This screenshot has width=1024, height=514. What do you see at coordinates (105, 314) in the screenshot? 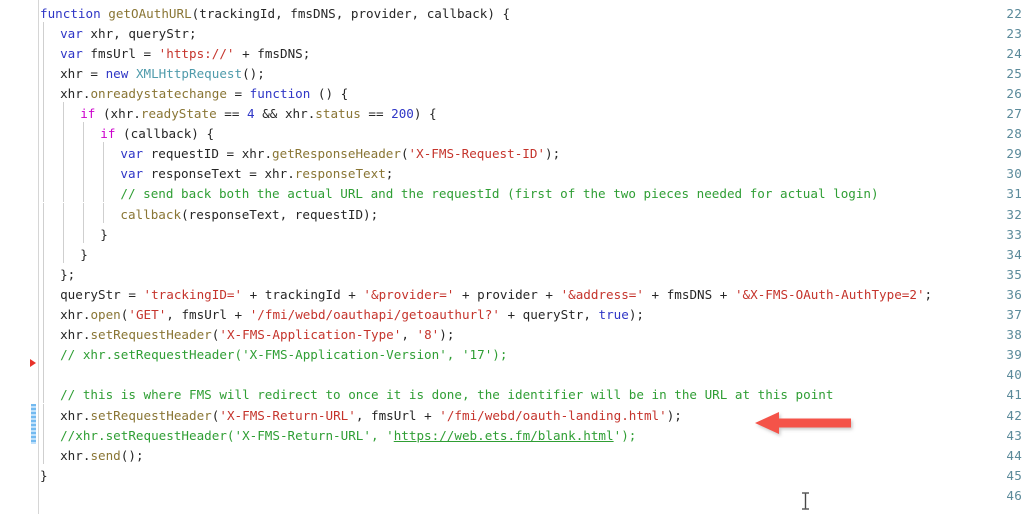
I see `token-fn: open` at bounding box center [105, 314].